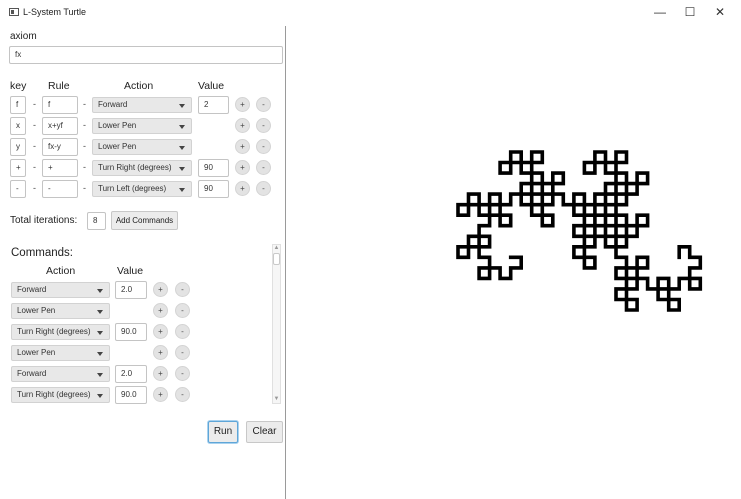  What do you see at coordinates (142, 105) in the screenshot?
I see `rule-action-select: Forward` at bounding box center [142, 105].